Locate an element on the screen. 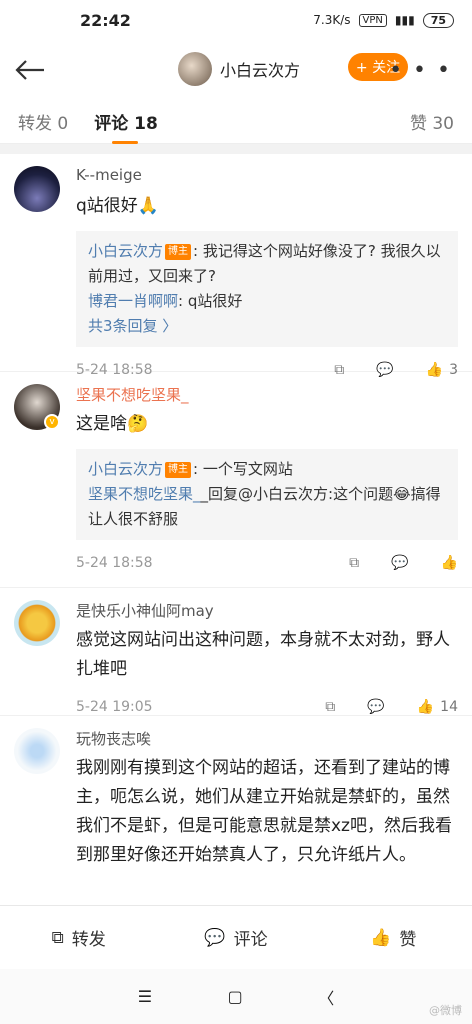  like-button: 👍 14 is located at coordinates (437, 707).